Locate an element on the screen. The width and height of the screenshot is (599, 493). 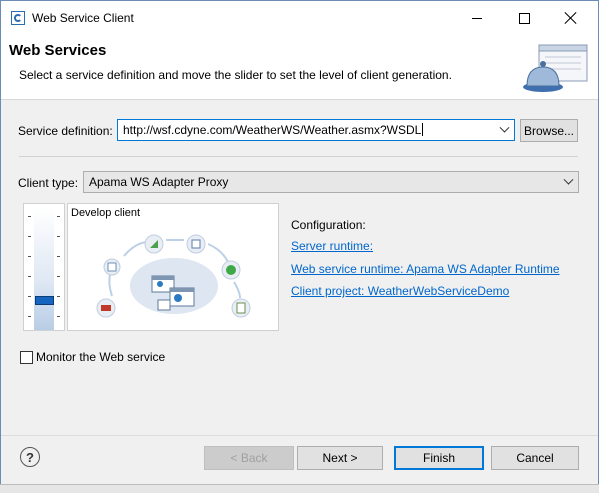
button-bar-separator is located at coordinates (299, 435).